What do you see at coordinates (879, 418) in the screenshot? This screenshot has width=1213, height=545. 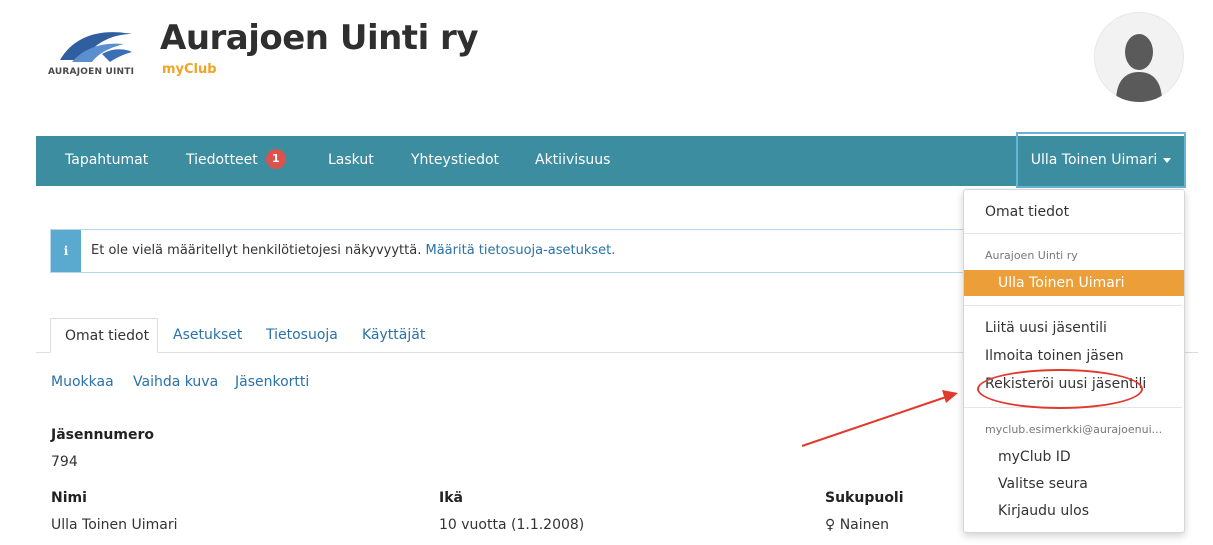 I see `annotation-arrow-icon` at bounding box center [879, 418].